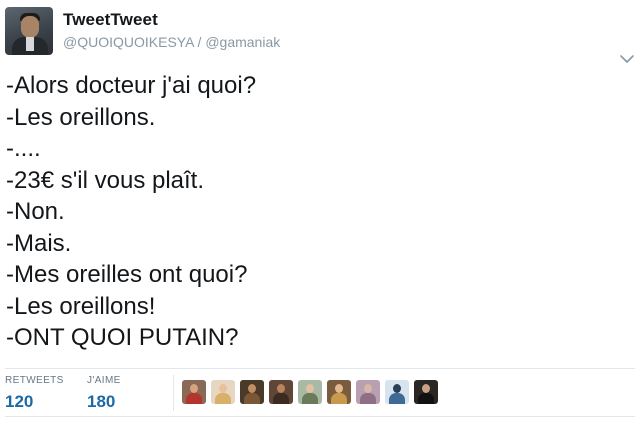 Image resolution: width=640 pixels, height=422 pixels. I want to click on author-avatar, so click(29, 31).